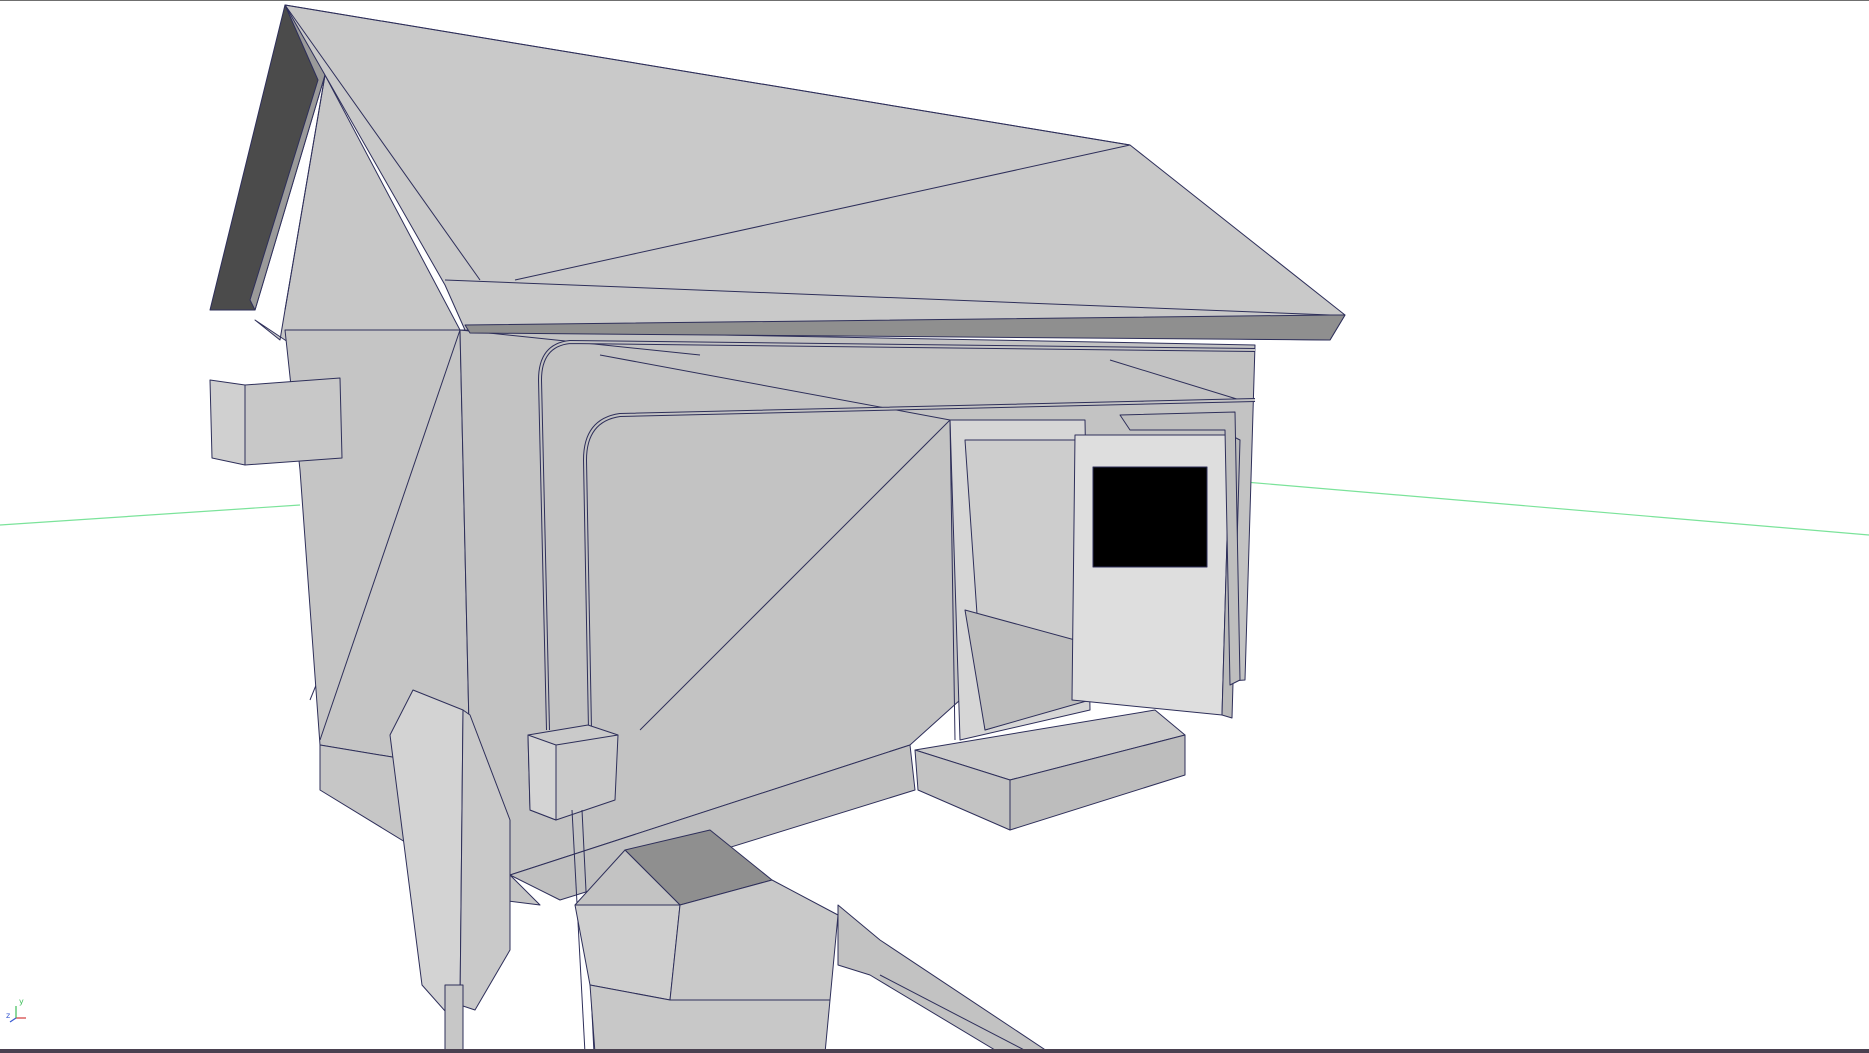  What do you see at coordinates (150, 515) in the screenshot?
I see `grid-axis-line-left` at bounding box center [150, 515].